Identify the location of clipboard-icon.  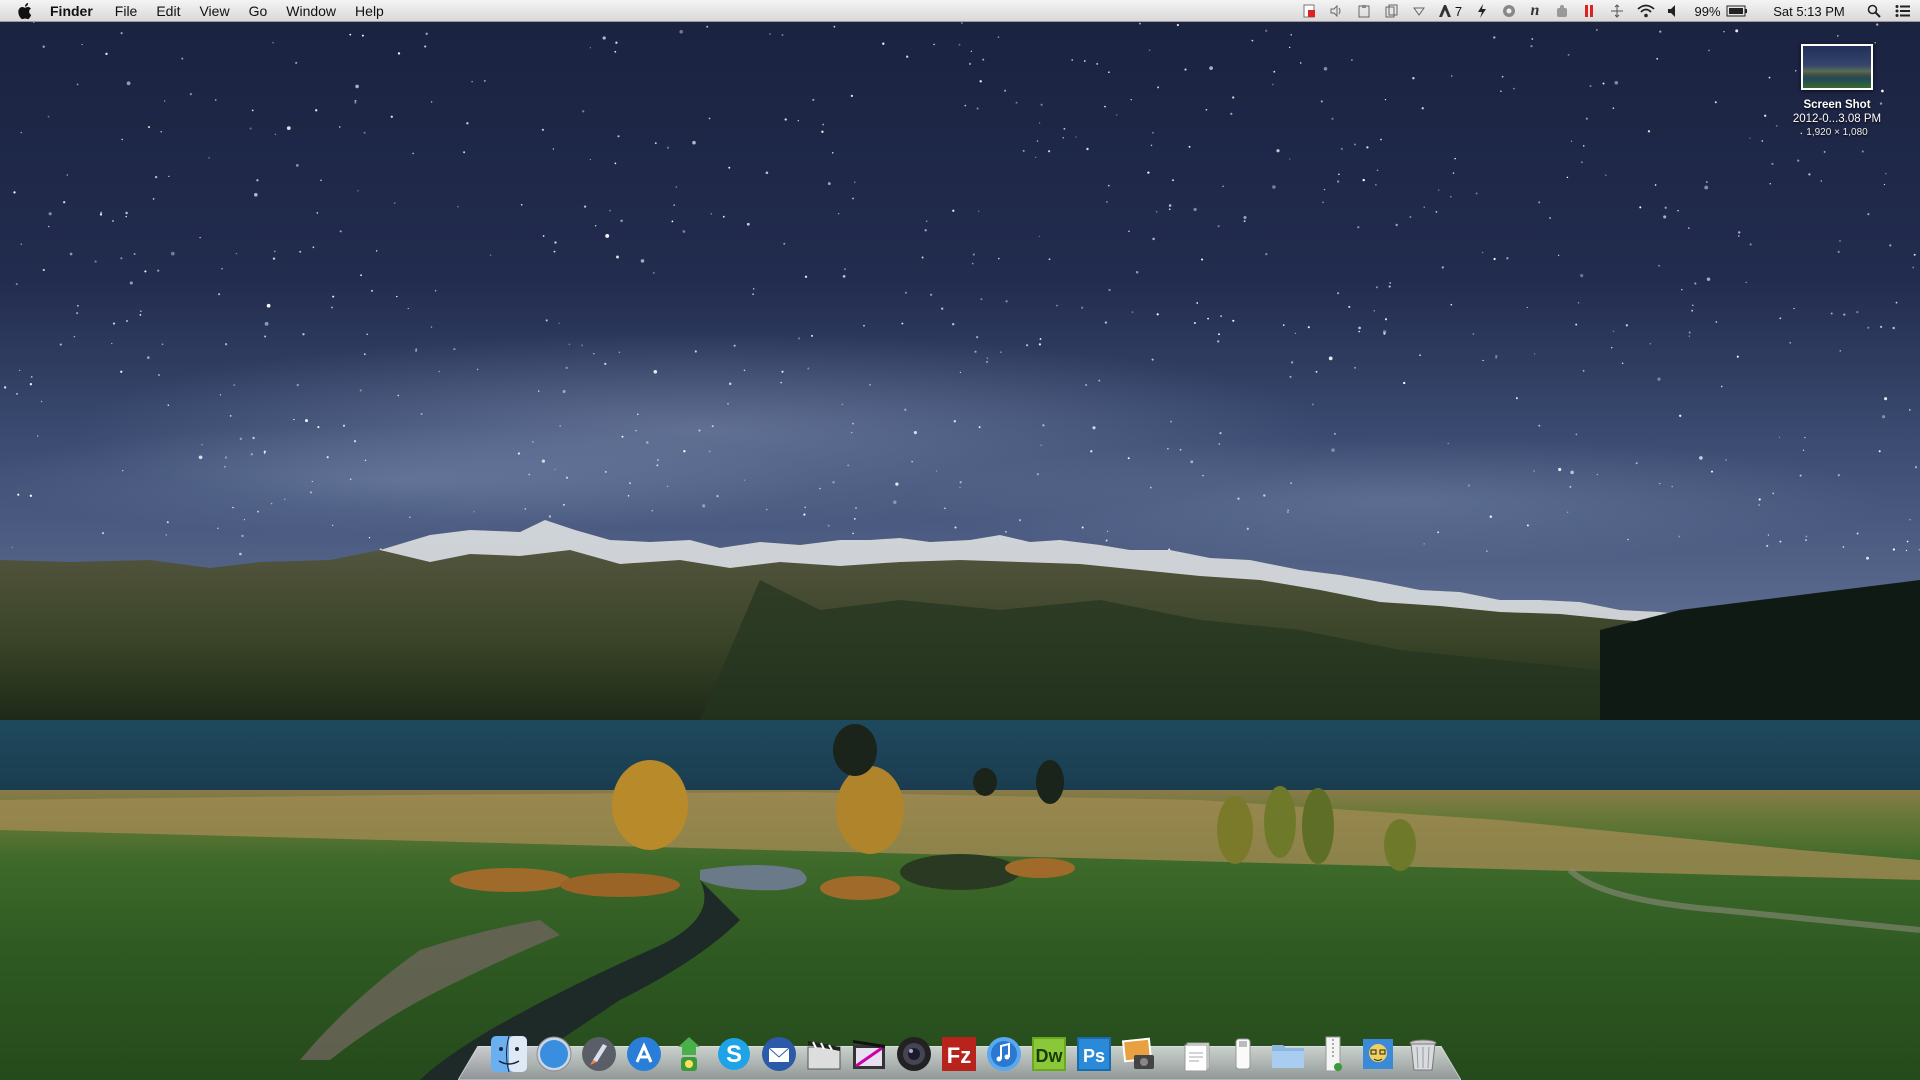
(1364, 11).